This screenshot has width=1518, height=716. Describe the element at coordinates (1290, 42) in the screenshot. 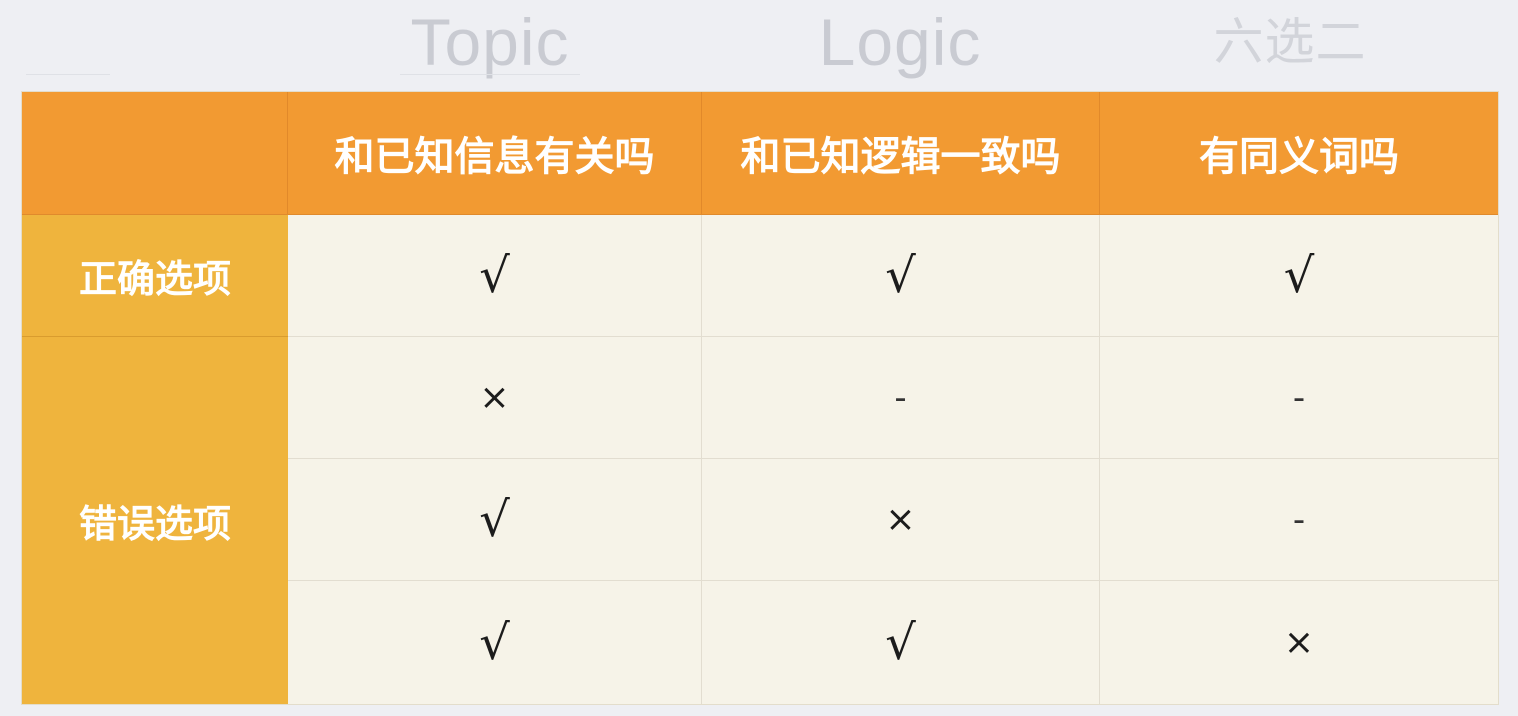

I see `six-choose-two-label: 六选二` at that location.